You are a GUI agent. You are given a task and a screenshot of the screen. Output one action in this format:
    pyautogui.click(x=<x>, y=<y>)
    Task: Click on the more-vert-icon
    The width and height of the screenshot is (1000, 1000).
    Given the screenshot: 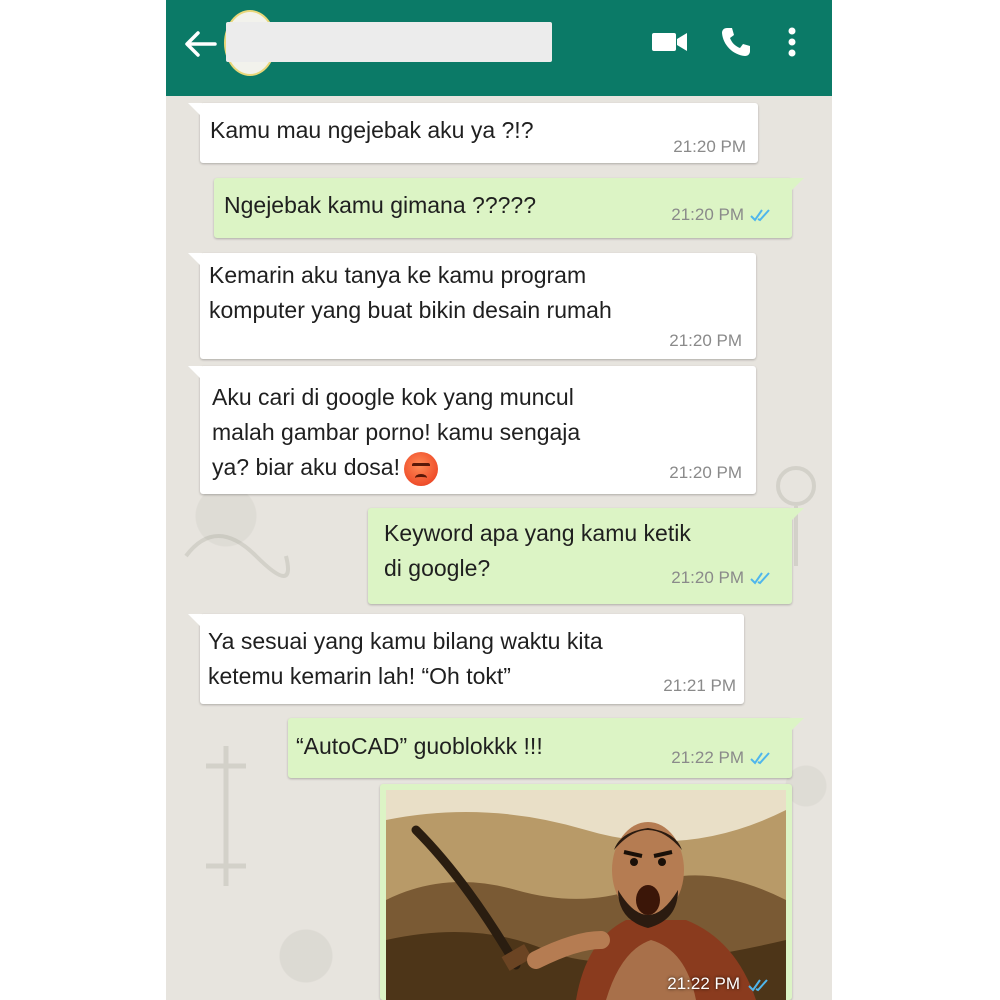 What is the action you would take?
    pyautogui.click(x=792, y=42)
    